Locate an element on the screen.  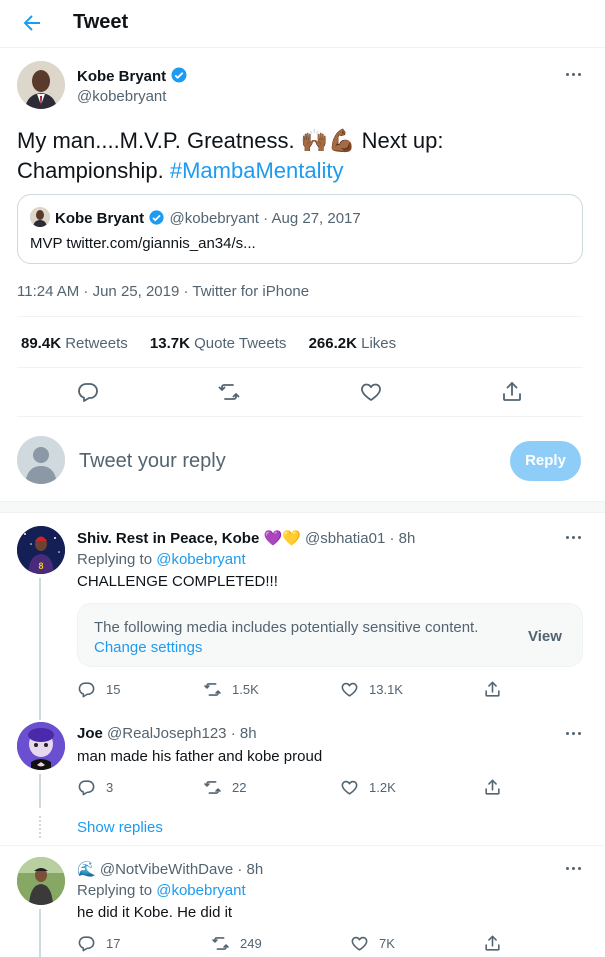
likes-count: 1.2K is located at coordinates (382, 787).